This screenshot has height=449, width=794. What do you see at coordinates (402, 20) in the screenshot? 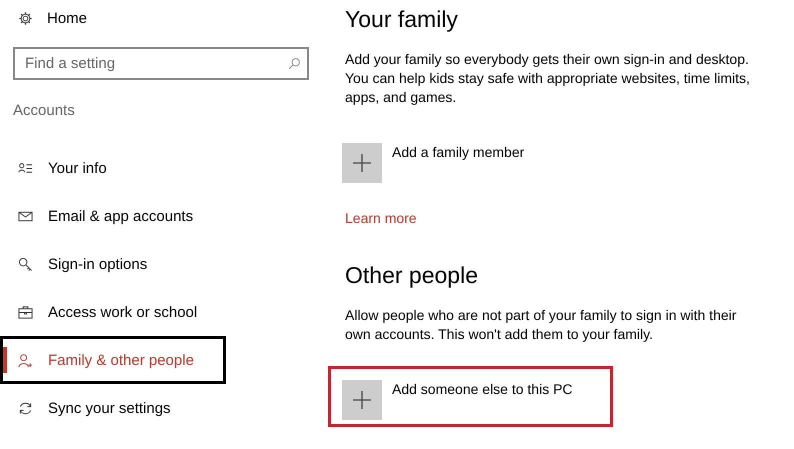
I see `section-title: Your family` at bounding box center [402, 20].